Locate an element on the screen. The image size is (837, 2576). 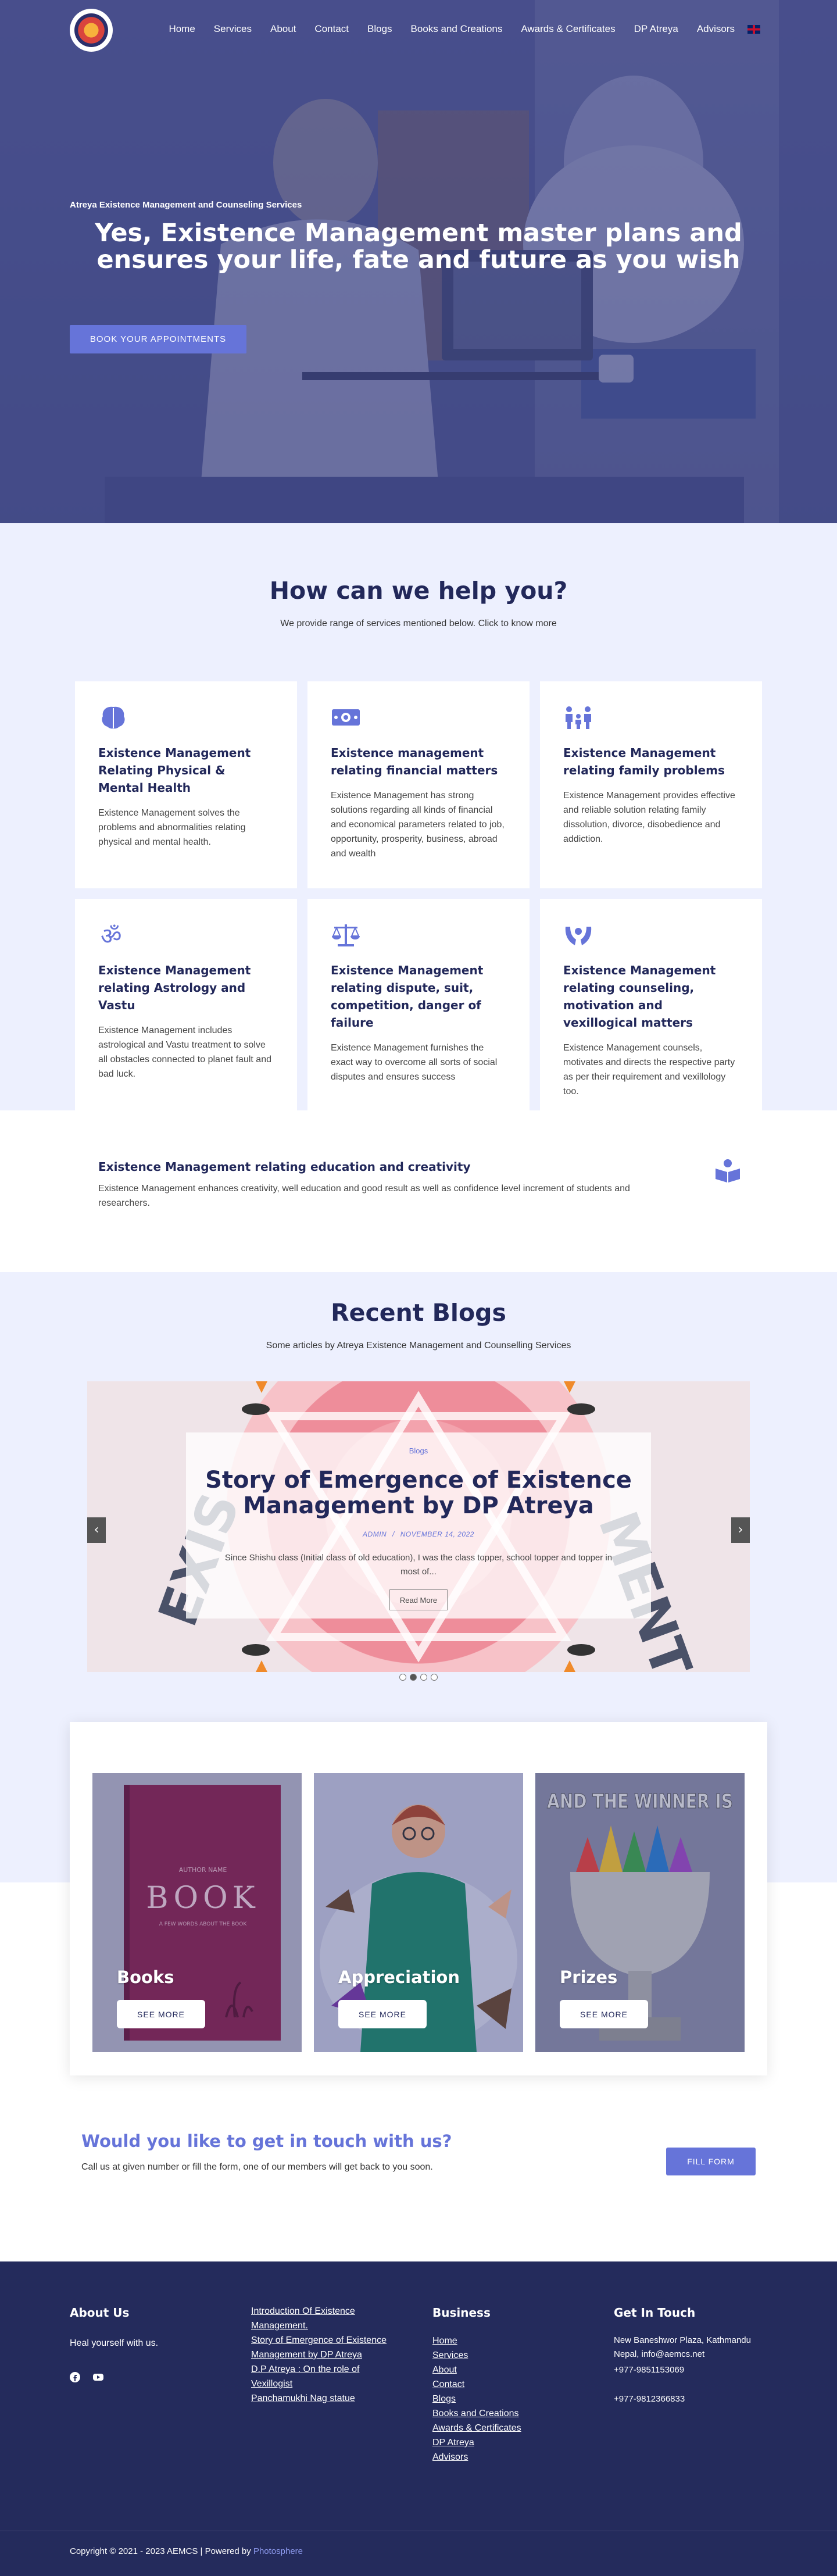
svg-text: ॐ is located at coordinates (111, 935).